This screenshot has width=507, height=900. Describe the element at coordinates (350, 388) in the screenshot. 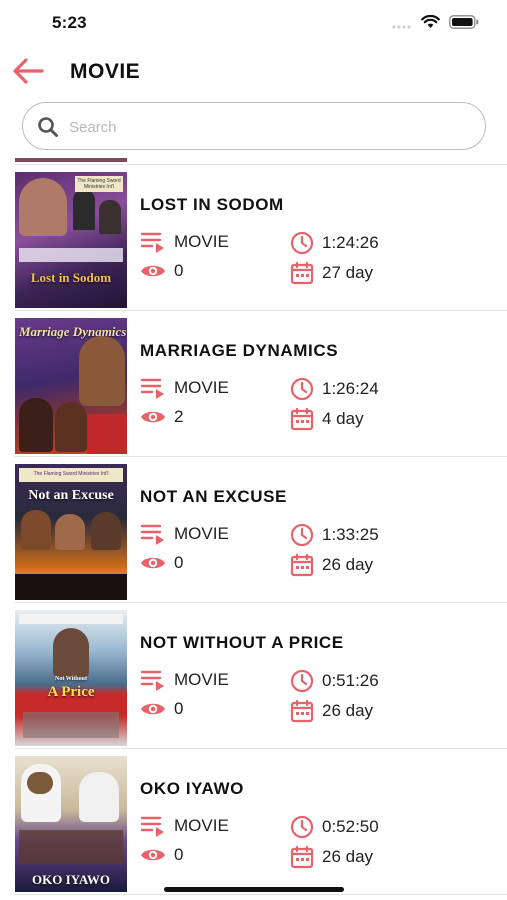

I see `duration-label: 1:26:24` at that location.